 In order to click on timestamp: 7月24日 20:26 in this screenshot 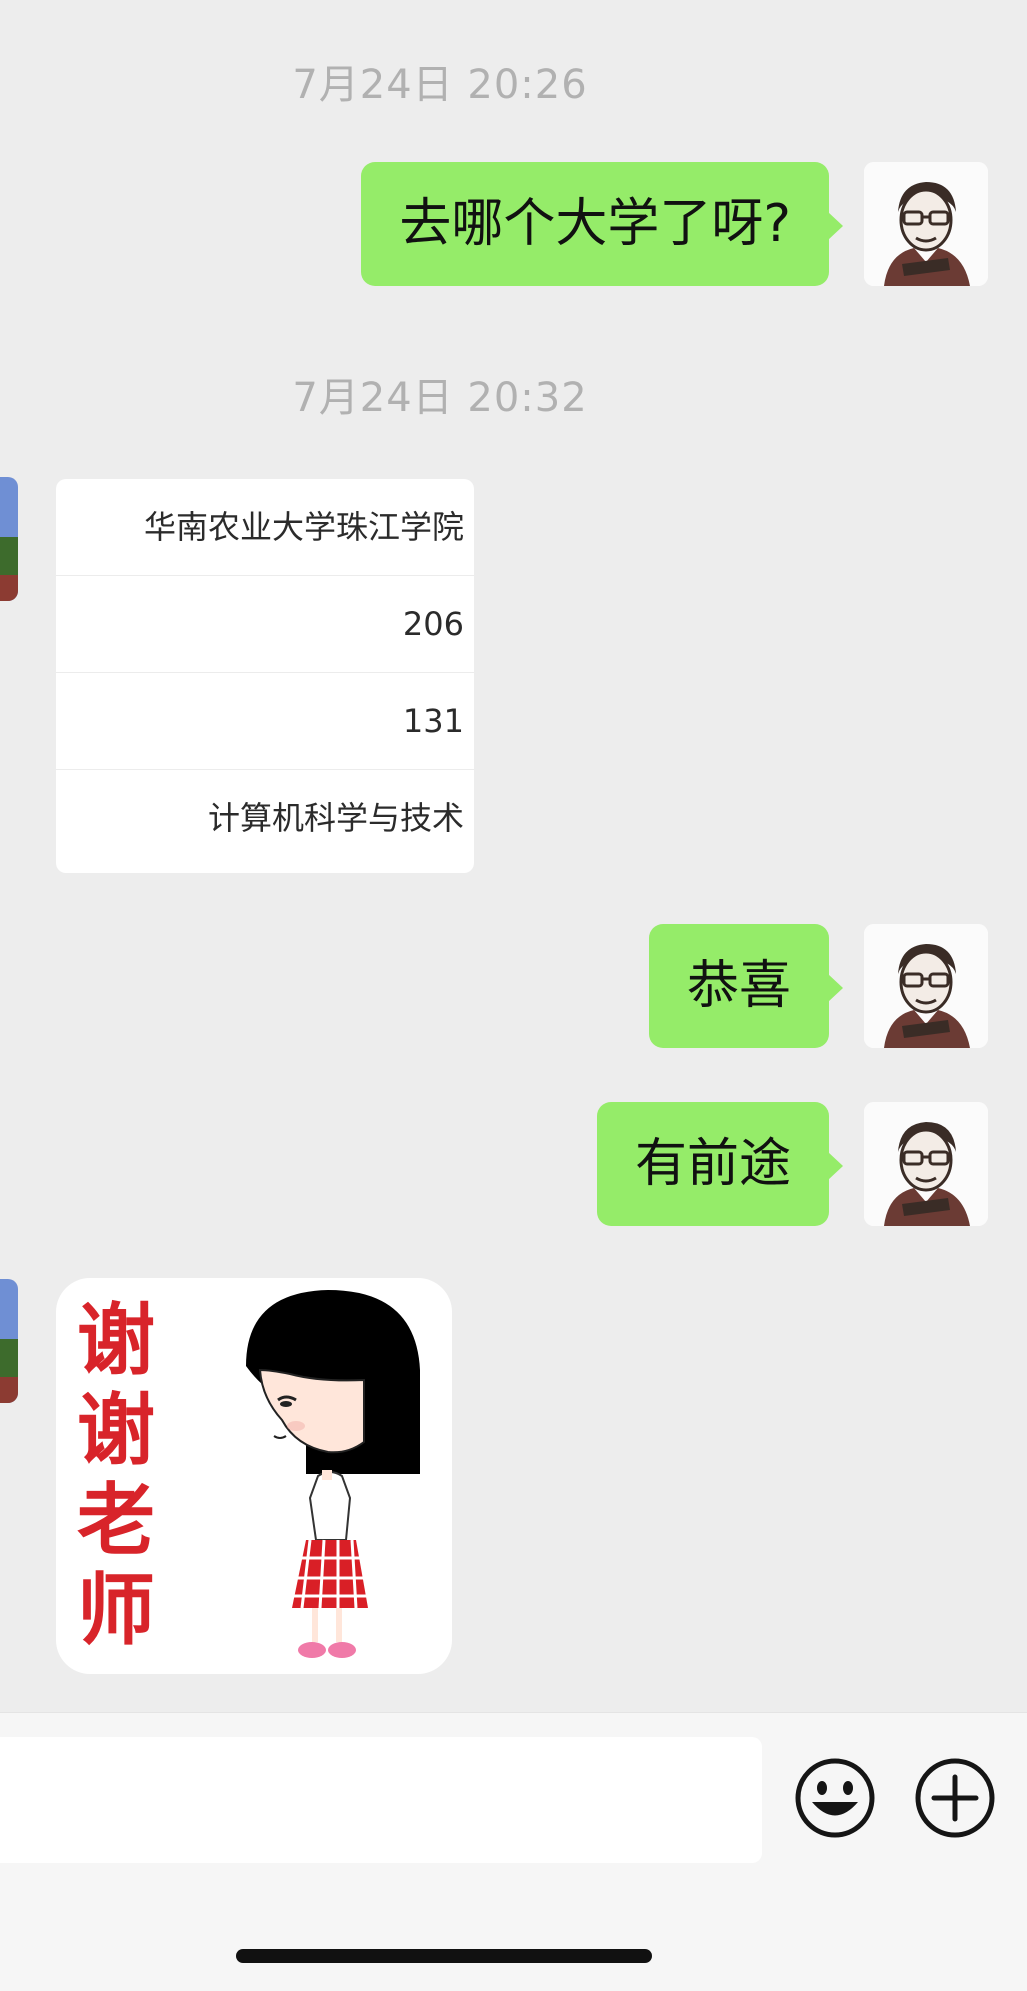, I will do `click(440, 85)`.